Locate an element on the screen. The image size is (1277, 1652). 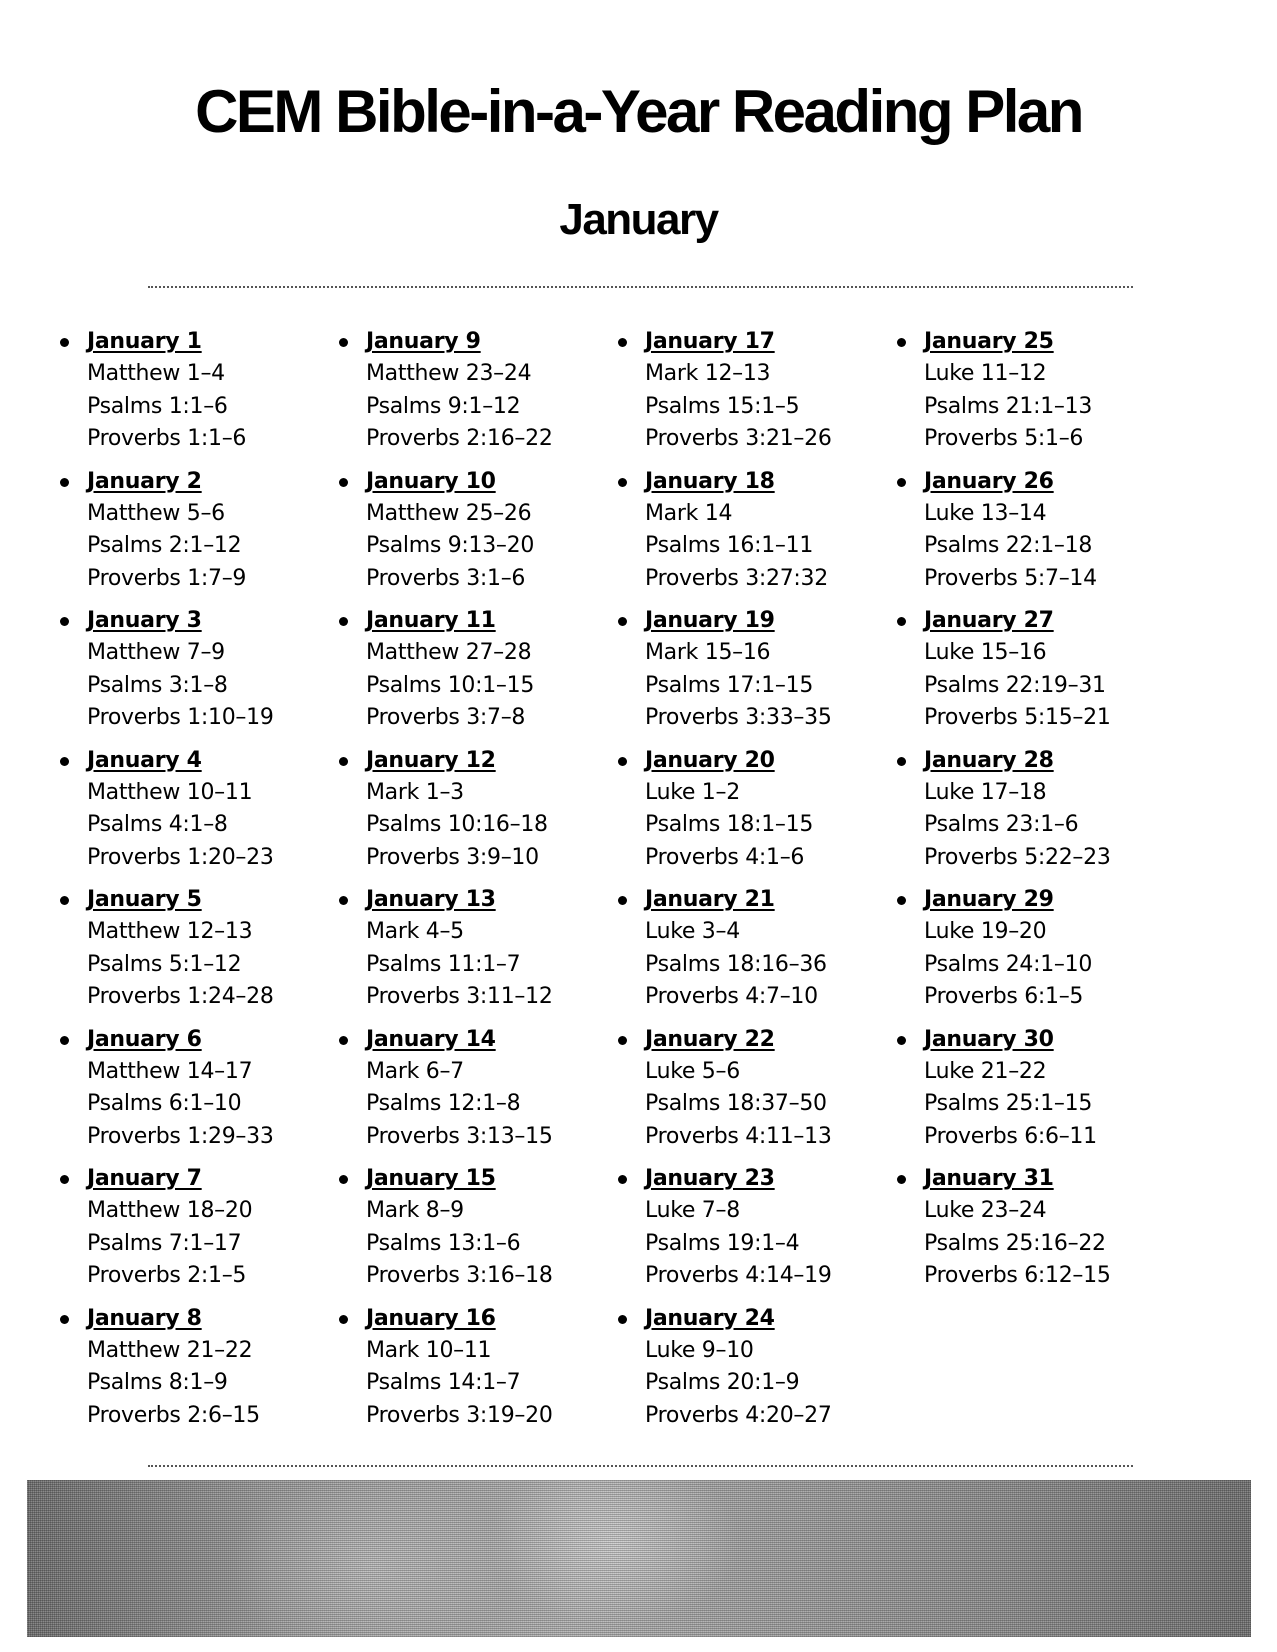
reading-passage: Luke 9–10 is located at coordinates (699, 1350).